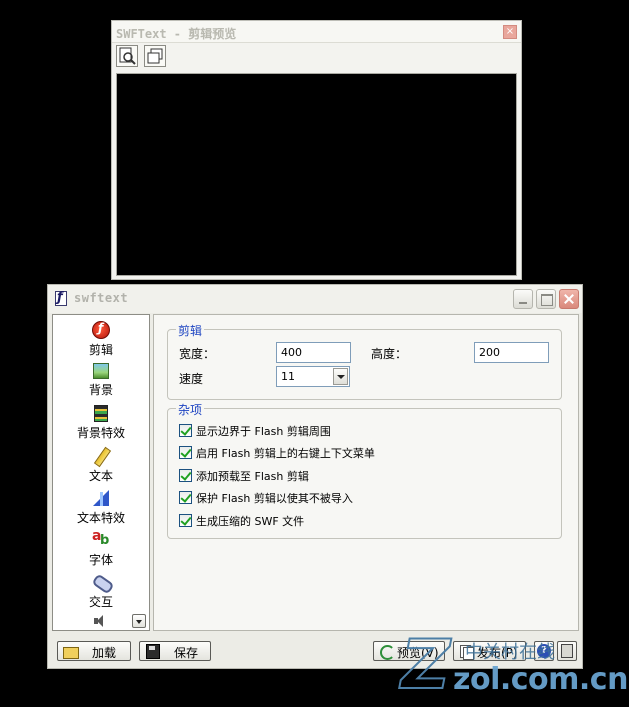 Image resolution: width=629 pixels, height=707 pixels. Describe the element at coordinates (288, 376) in the screenshot. I see `speed-select-value: 11` at that location.